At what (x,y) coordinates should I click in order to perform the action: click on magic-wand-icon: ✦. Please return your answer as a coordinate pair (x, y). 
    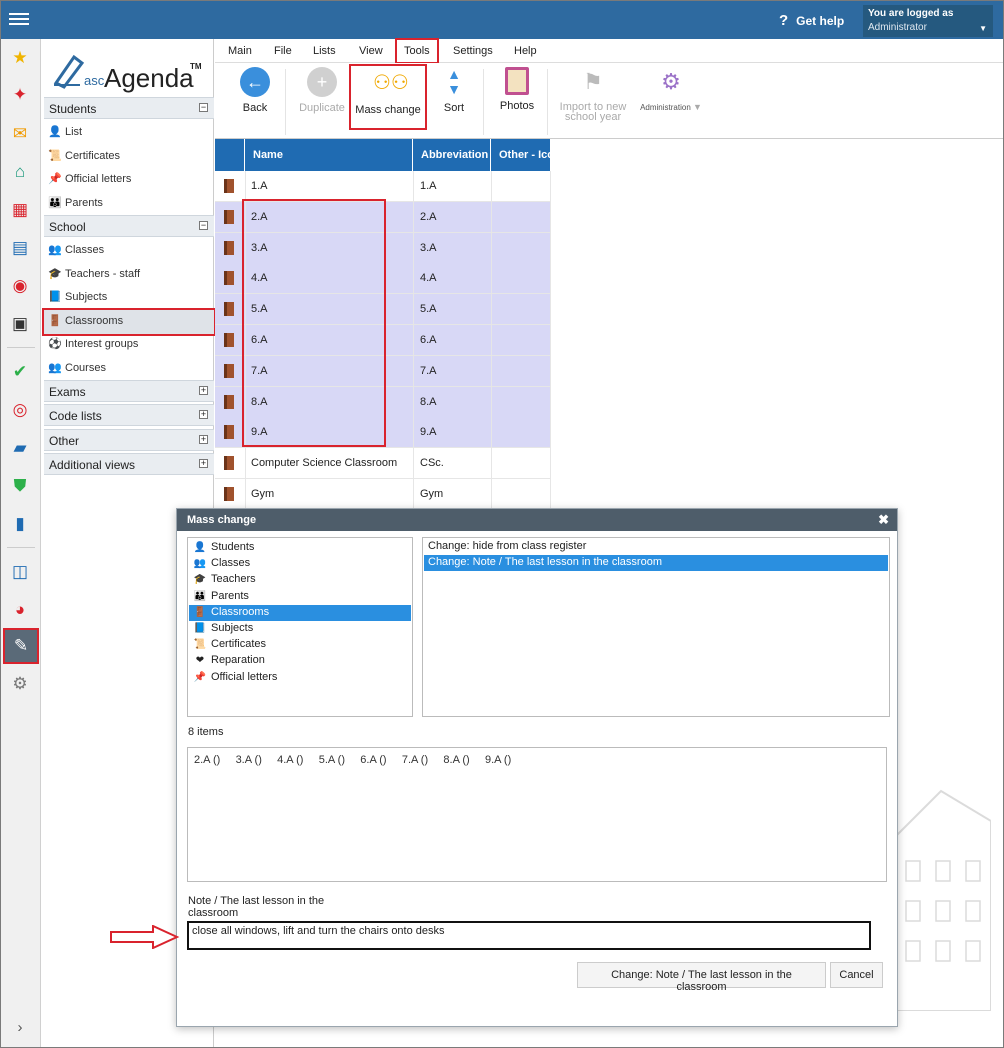
    Looking at the image, I should click on (20, 95).